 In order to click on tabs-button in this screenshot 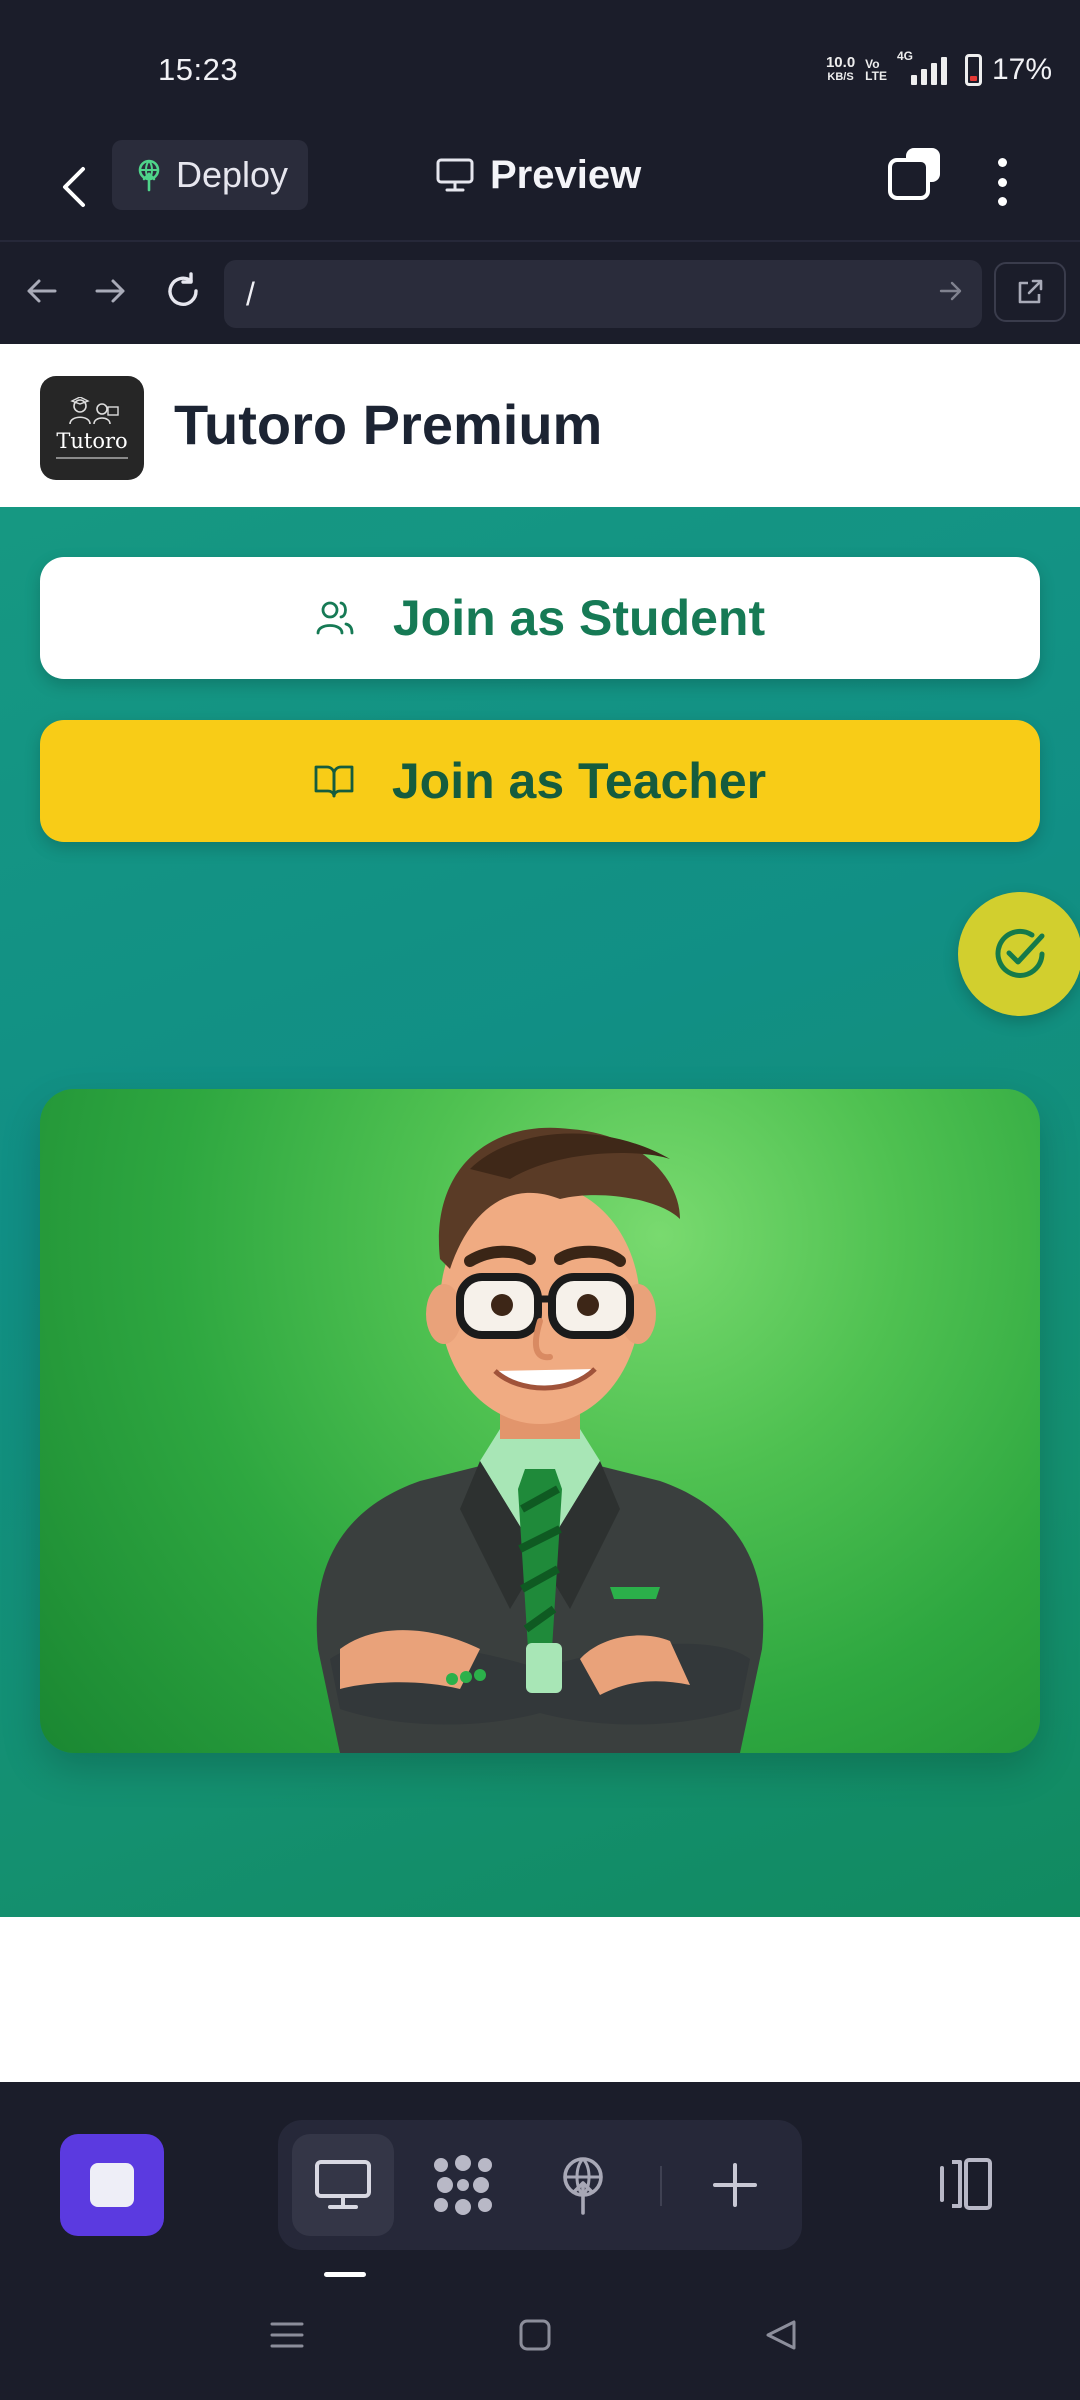, I will do `click(912, 176)`.